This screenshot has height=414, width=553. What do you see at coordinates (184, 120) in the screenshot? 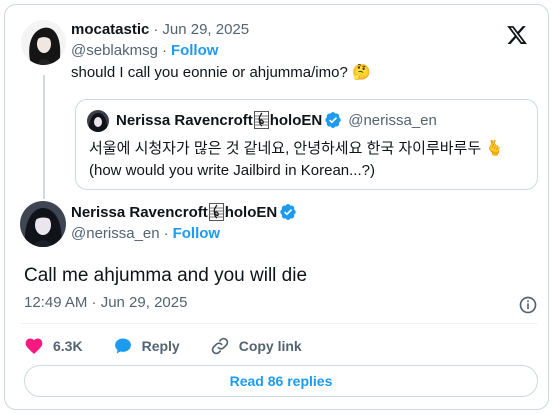
I see `quoted-display-name: Nerissa Ravencroft` at bounding box center [184, 120].